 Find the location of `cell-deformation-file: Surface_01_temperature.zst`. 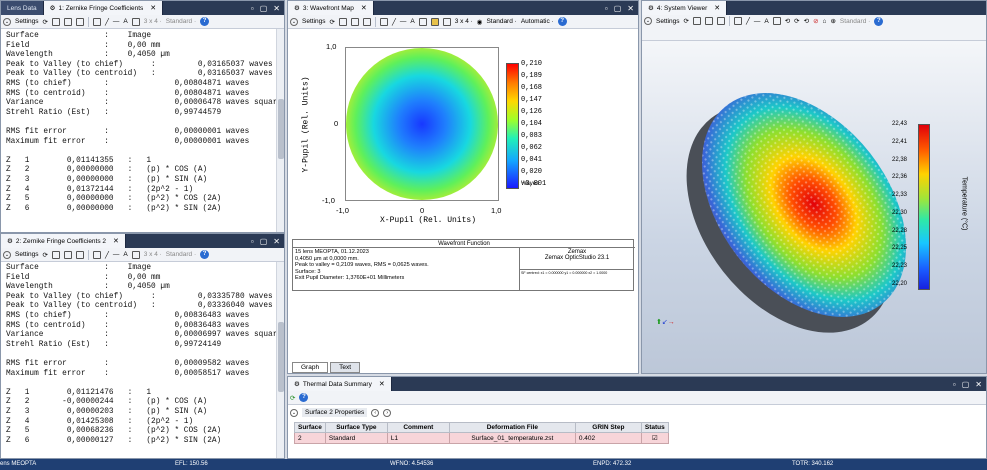

cell-deformation-file: Surface_01_temperature.zst is located at coordinates (512, 438).